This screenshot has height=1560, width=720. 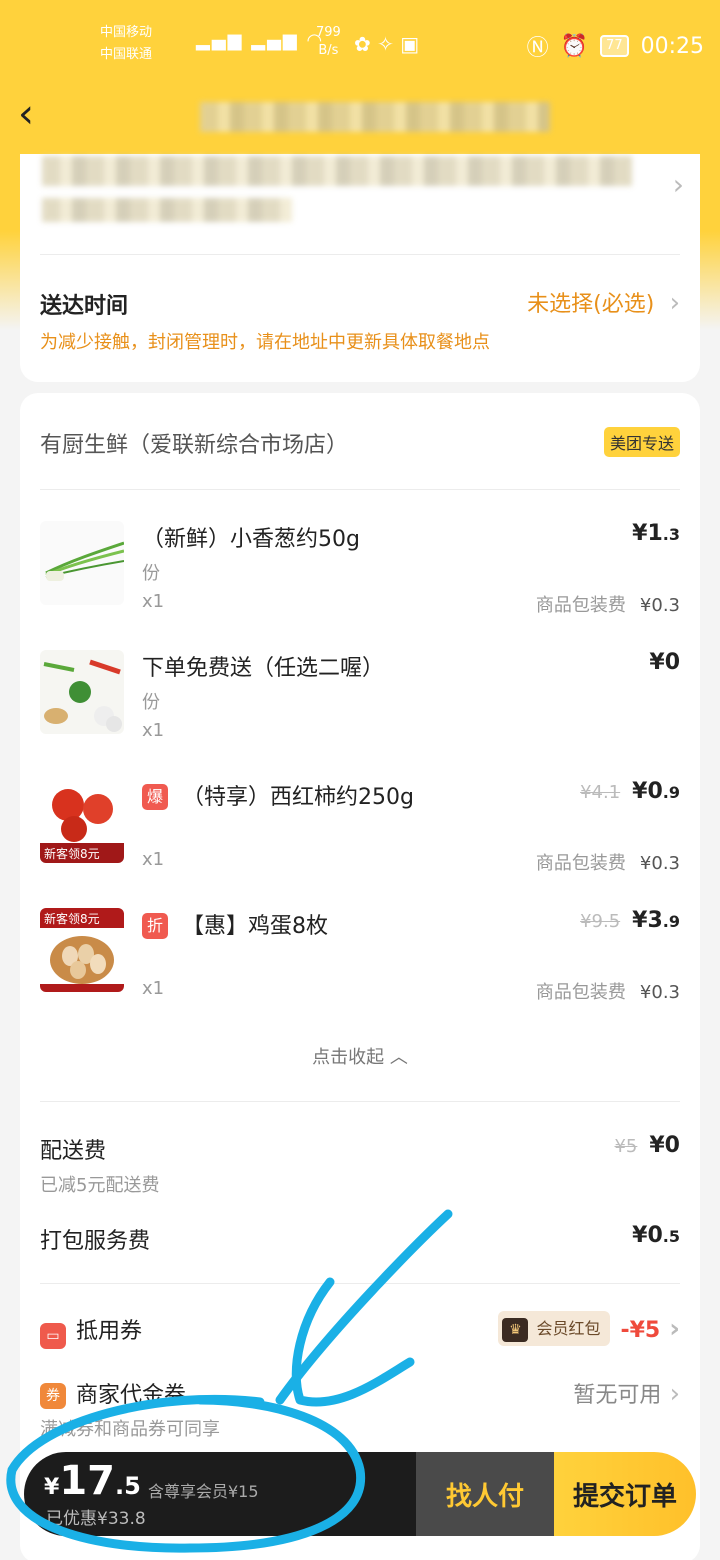 I want to click on packing-int: ¥0, so click(x=647, y=1235).